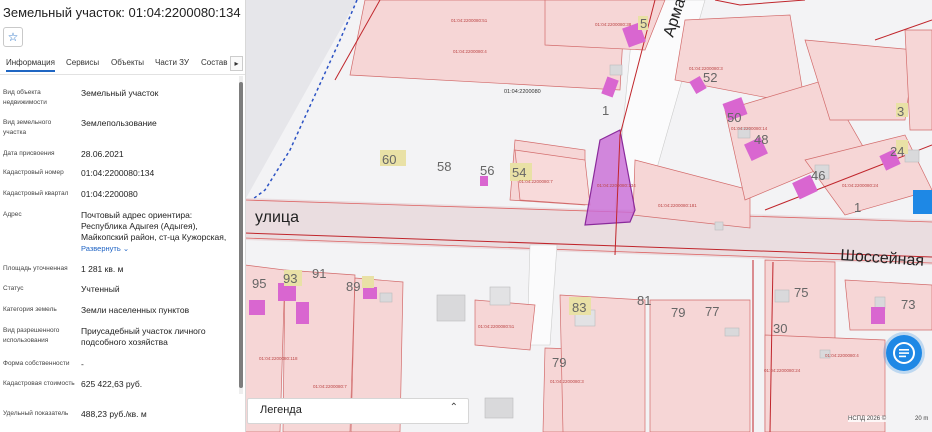 The image size is (932, 432). I want to click on tab-information: Информация, so click(30, 65).